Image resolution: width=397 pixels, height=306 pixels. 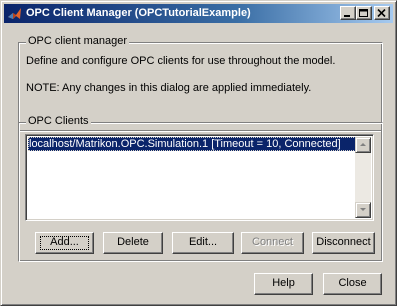 I want to click on close-icon, so click(x=381, y=13).